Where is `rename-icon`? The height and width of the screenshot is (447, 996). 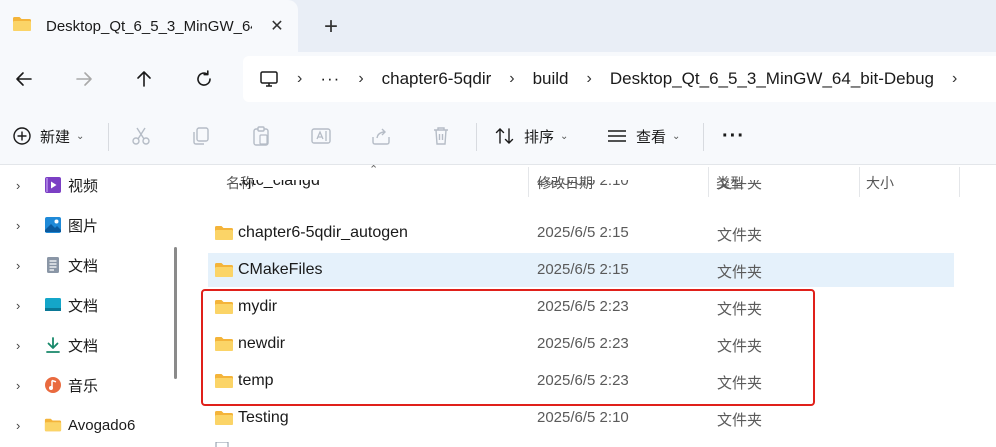
rename-icon is located at coordinates (321, 136).